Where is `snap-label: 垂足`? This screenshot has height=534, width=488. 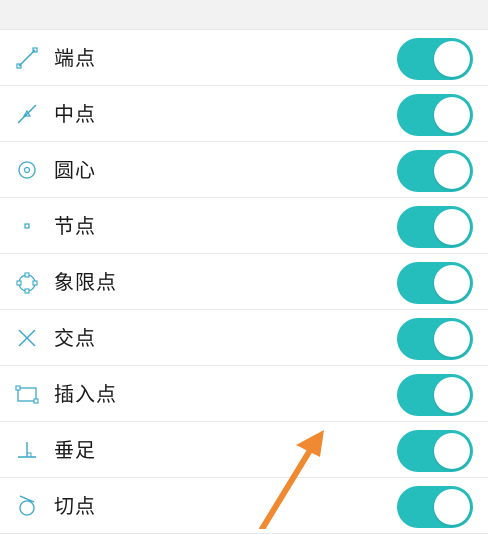
snap-label: 垂足 is located at coordinates (75, 450).